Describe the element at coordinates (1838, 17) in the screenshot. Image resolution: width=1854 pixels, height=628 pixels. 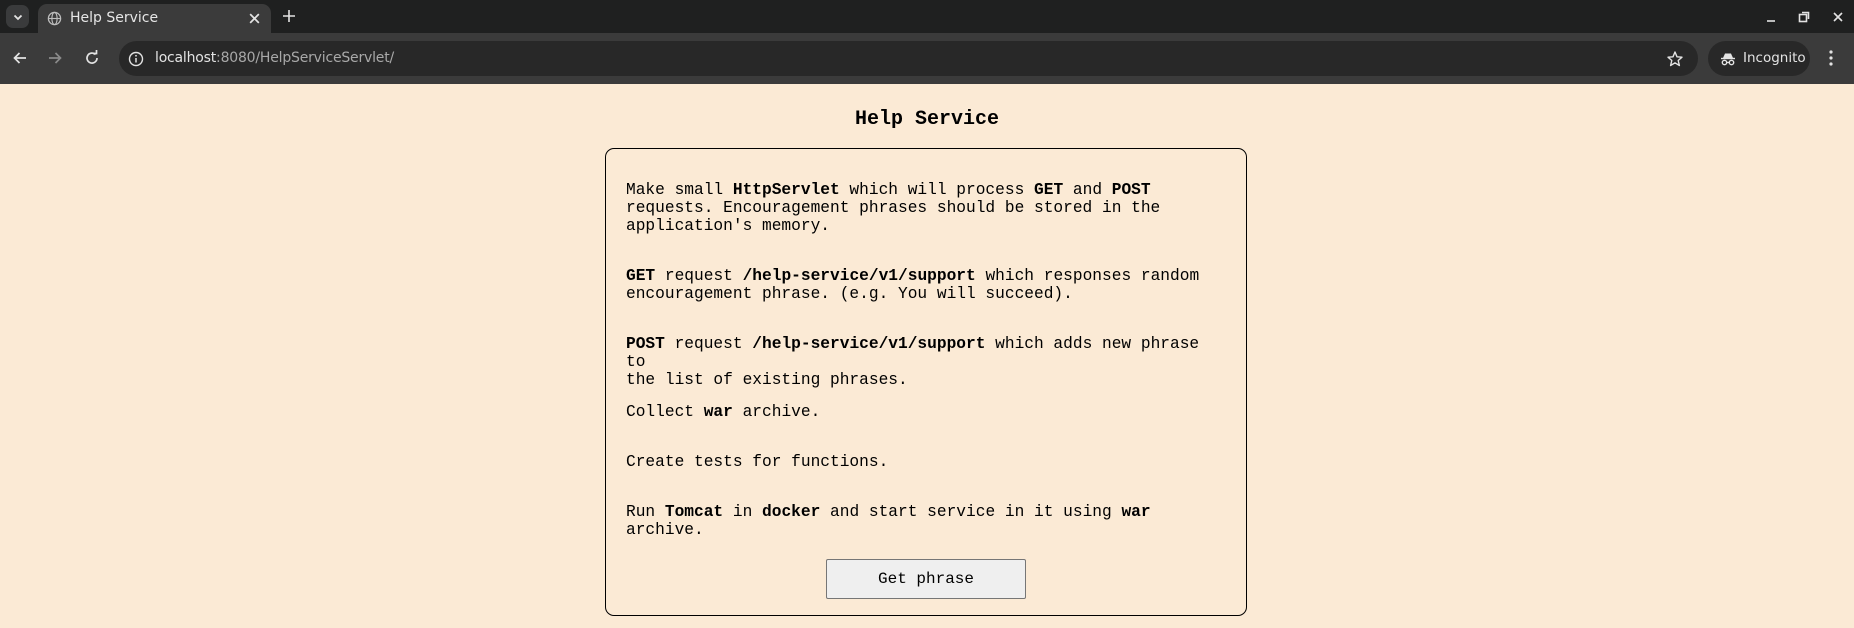
I see `close-window-icon` at that location.